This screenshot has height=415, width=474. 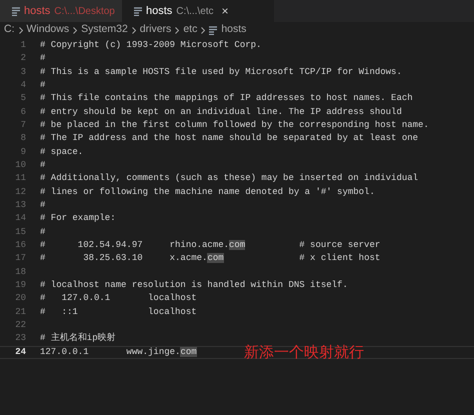 What do you see at coordinates (48, 30) in the screenshot?
I see `breadcrumb-item: Windows` at bounding box center [48, 30].